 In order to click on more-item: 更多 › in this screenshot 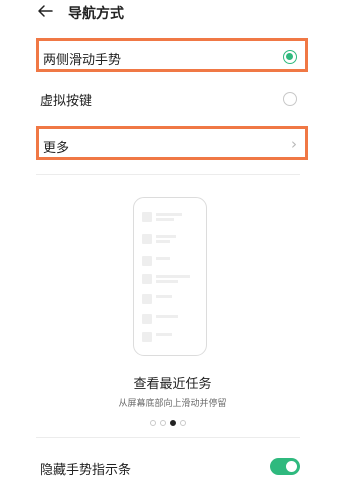, I will do `click(172, 143)`.